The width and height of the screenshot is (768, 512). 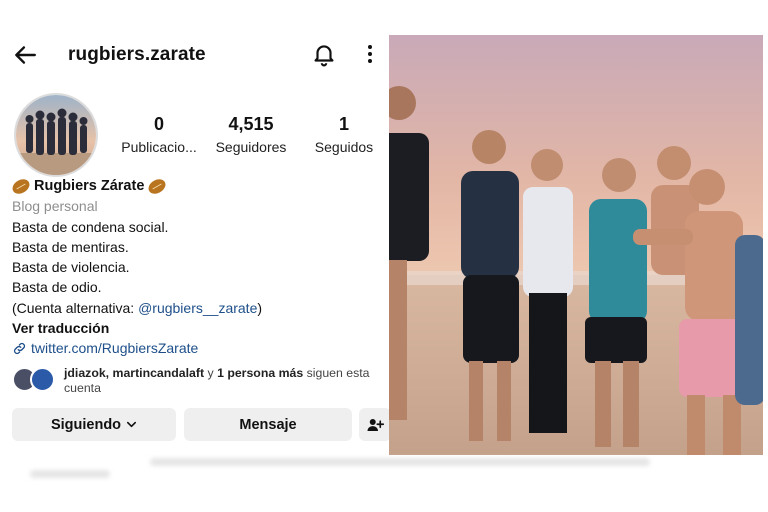 What do you see at coordinates (86, 424) in the screenshot?
I see `following-button-label: Siguiendo` at bounding box center [86, 424].